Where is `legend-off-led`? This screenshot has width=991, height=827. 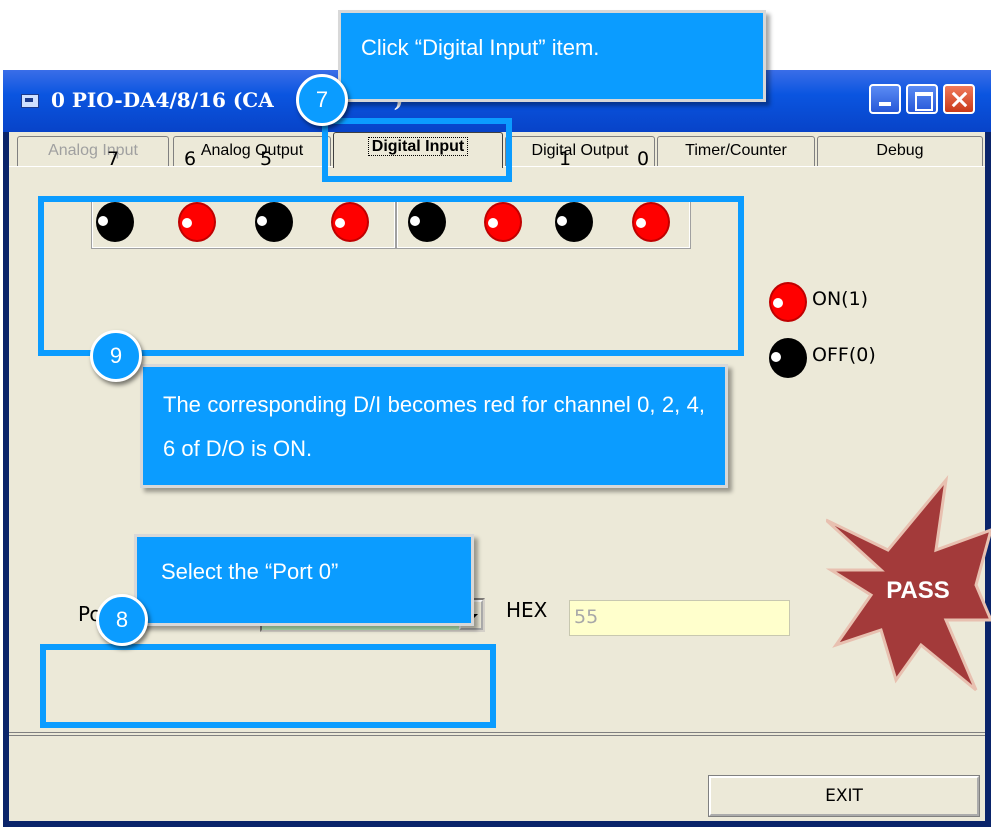 legend-off-led is located at coordinates (788, 358).